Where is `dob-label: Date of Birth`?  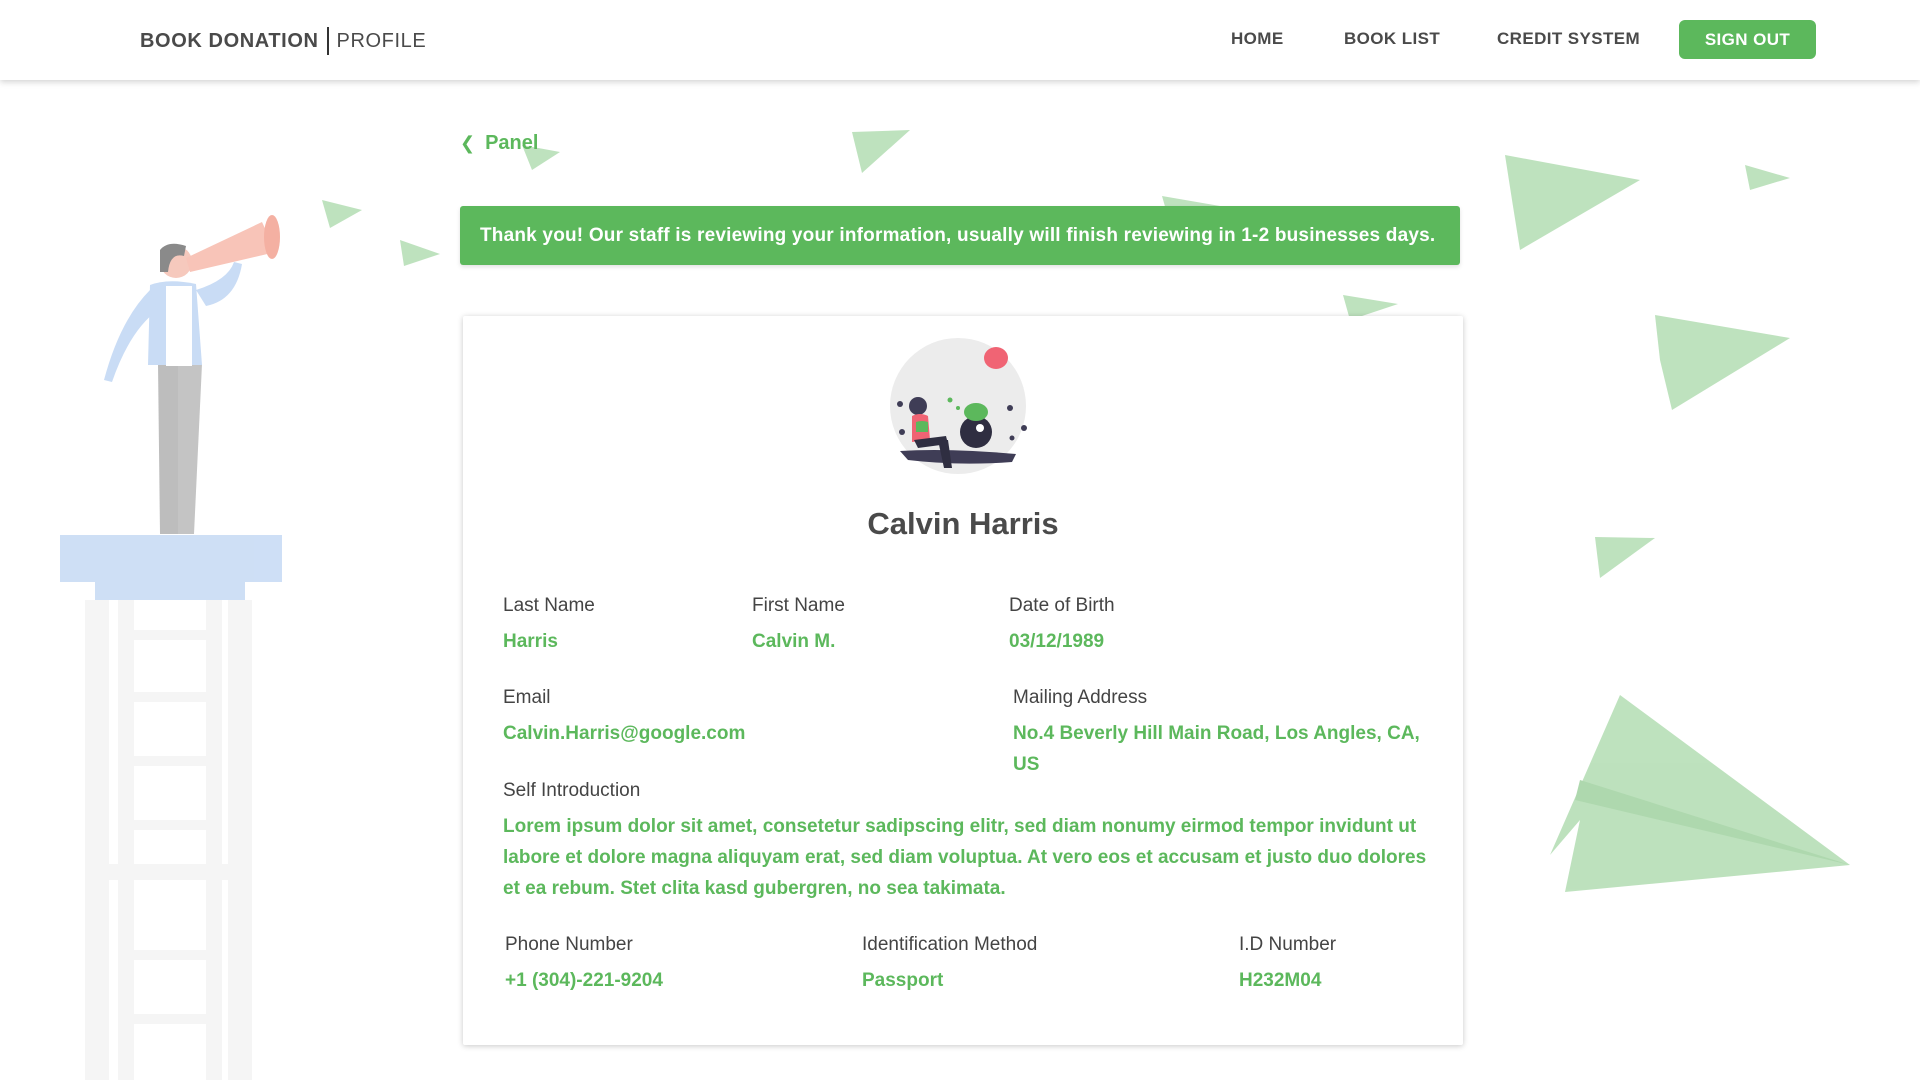
dob-label: Date of Birth is located at coordinates (1062, 605).